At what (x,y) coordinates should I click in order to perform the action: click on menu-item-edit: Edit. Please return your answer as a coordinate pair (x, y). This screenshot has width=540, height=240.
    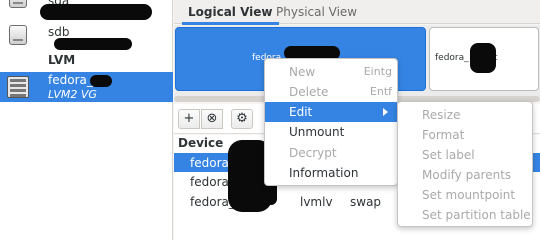
    Looking at the image, I should click on (331, 112).